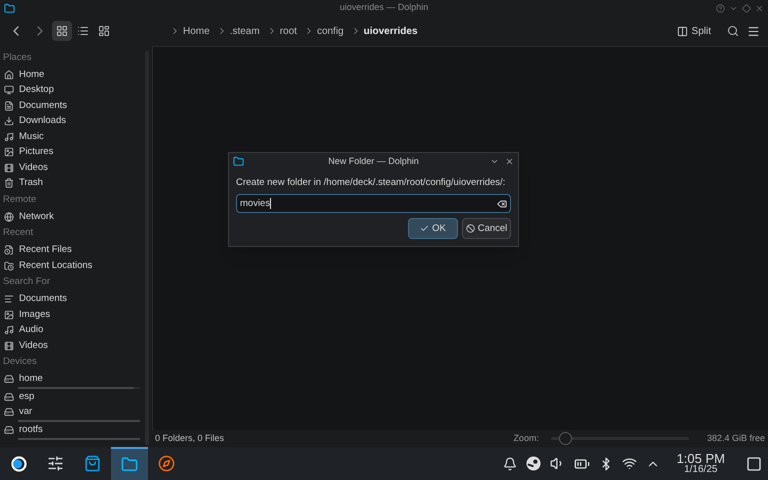 This screenshot has height=480, width=768. What do you see at coordinates (9, 90) in the screenshot?
I see `monitor-icon` at bounding box center [9, 90].